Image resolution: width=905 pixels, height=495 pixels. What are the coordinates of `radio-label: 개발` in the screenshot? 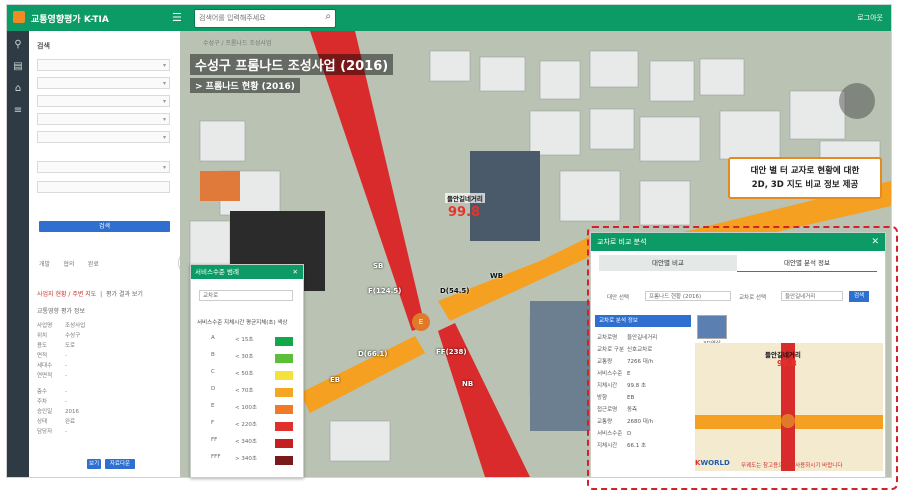 It's located at (44, 264).